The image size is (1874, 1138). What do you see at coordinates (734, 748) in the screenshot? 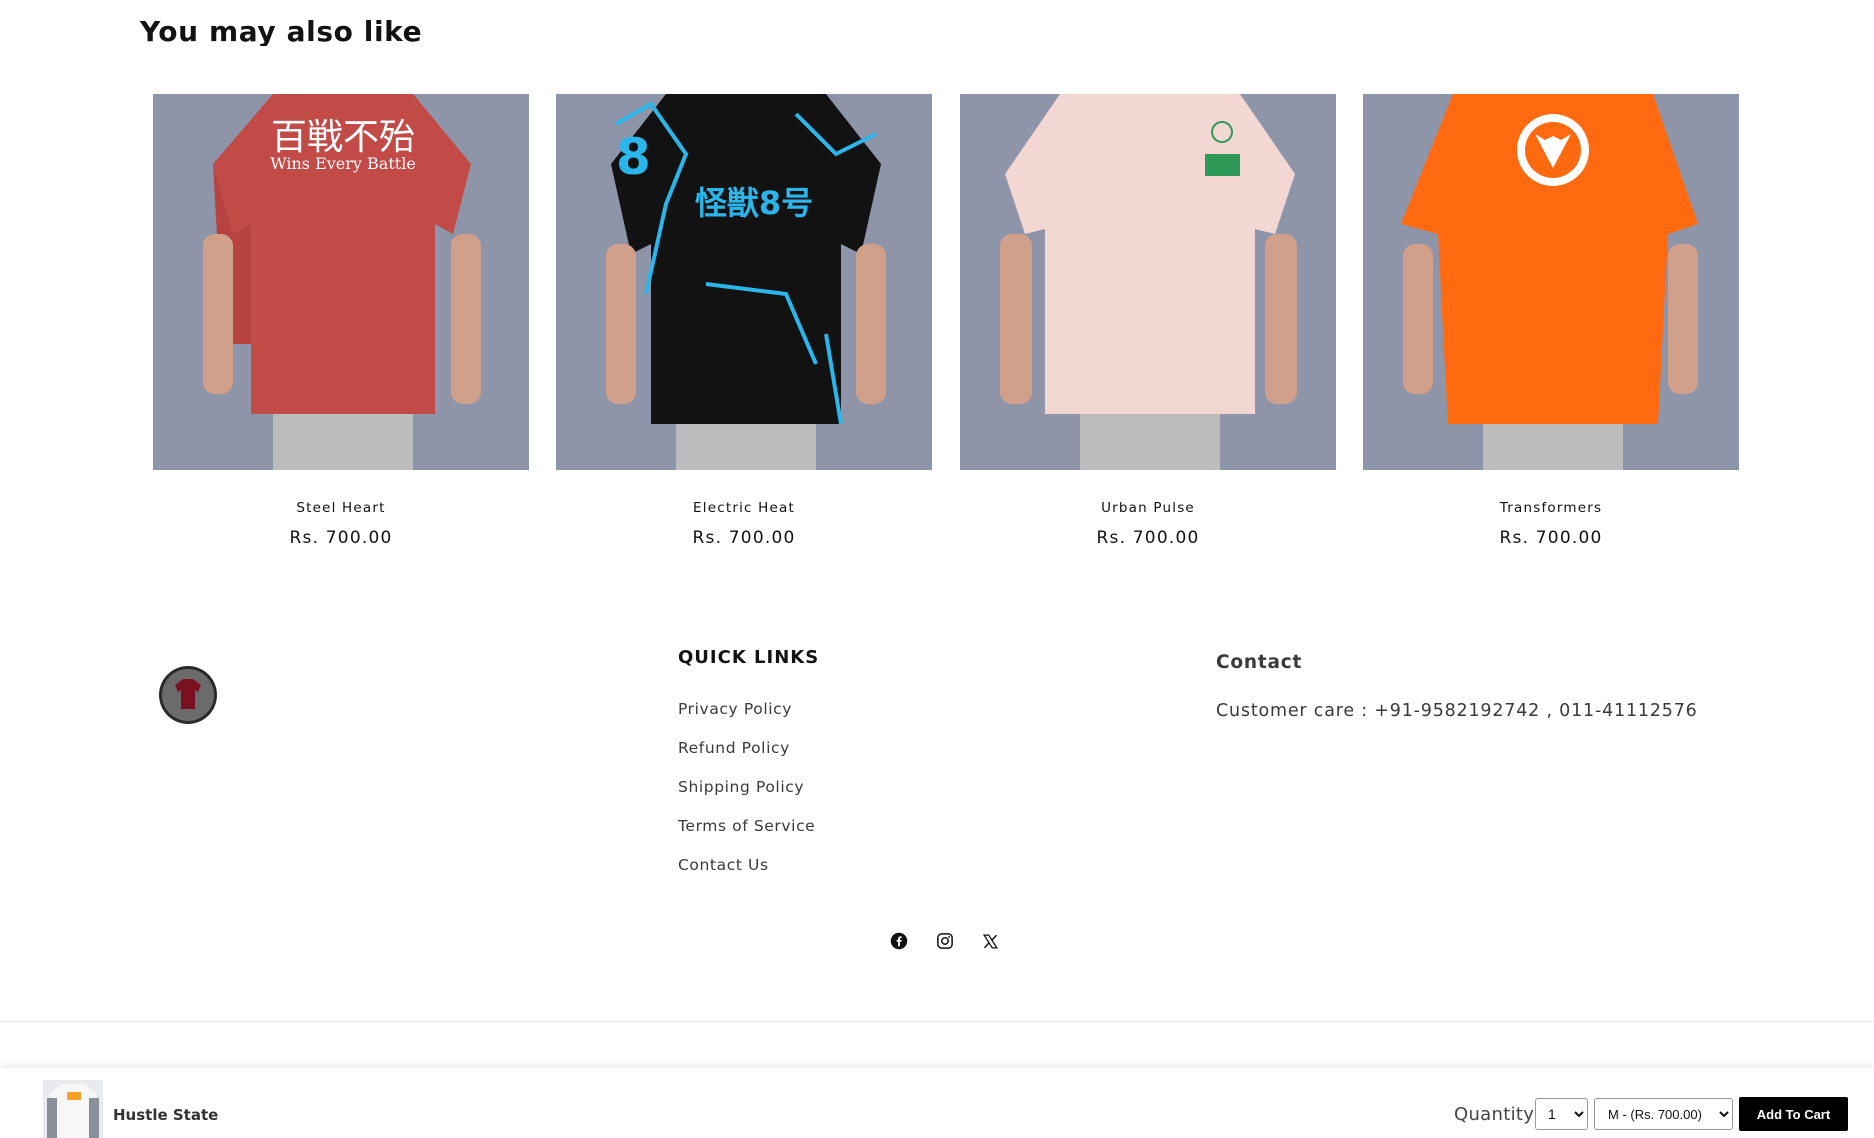
I see `refund-policy-link: Refund Policy` at bounding box center [734, 748].